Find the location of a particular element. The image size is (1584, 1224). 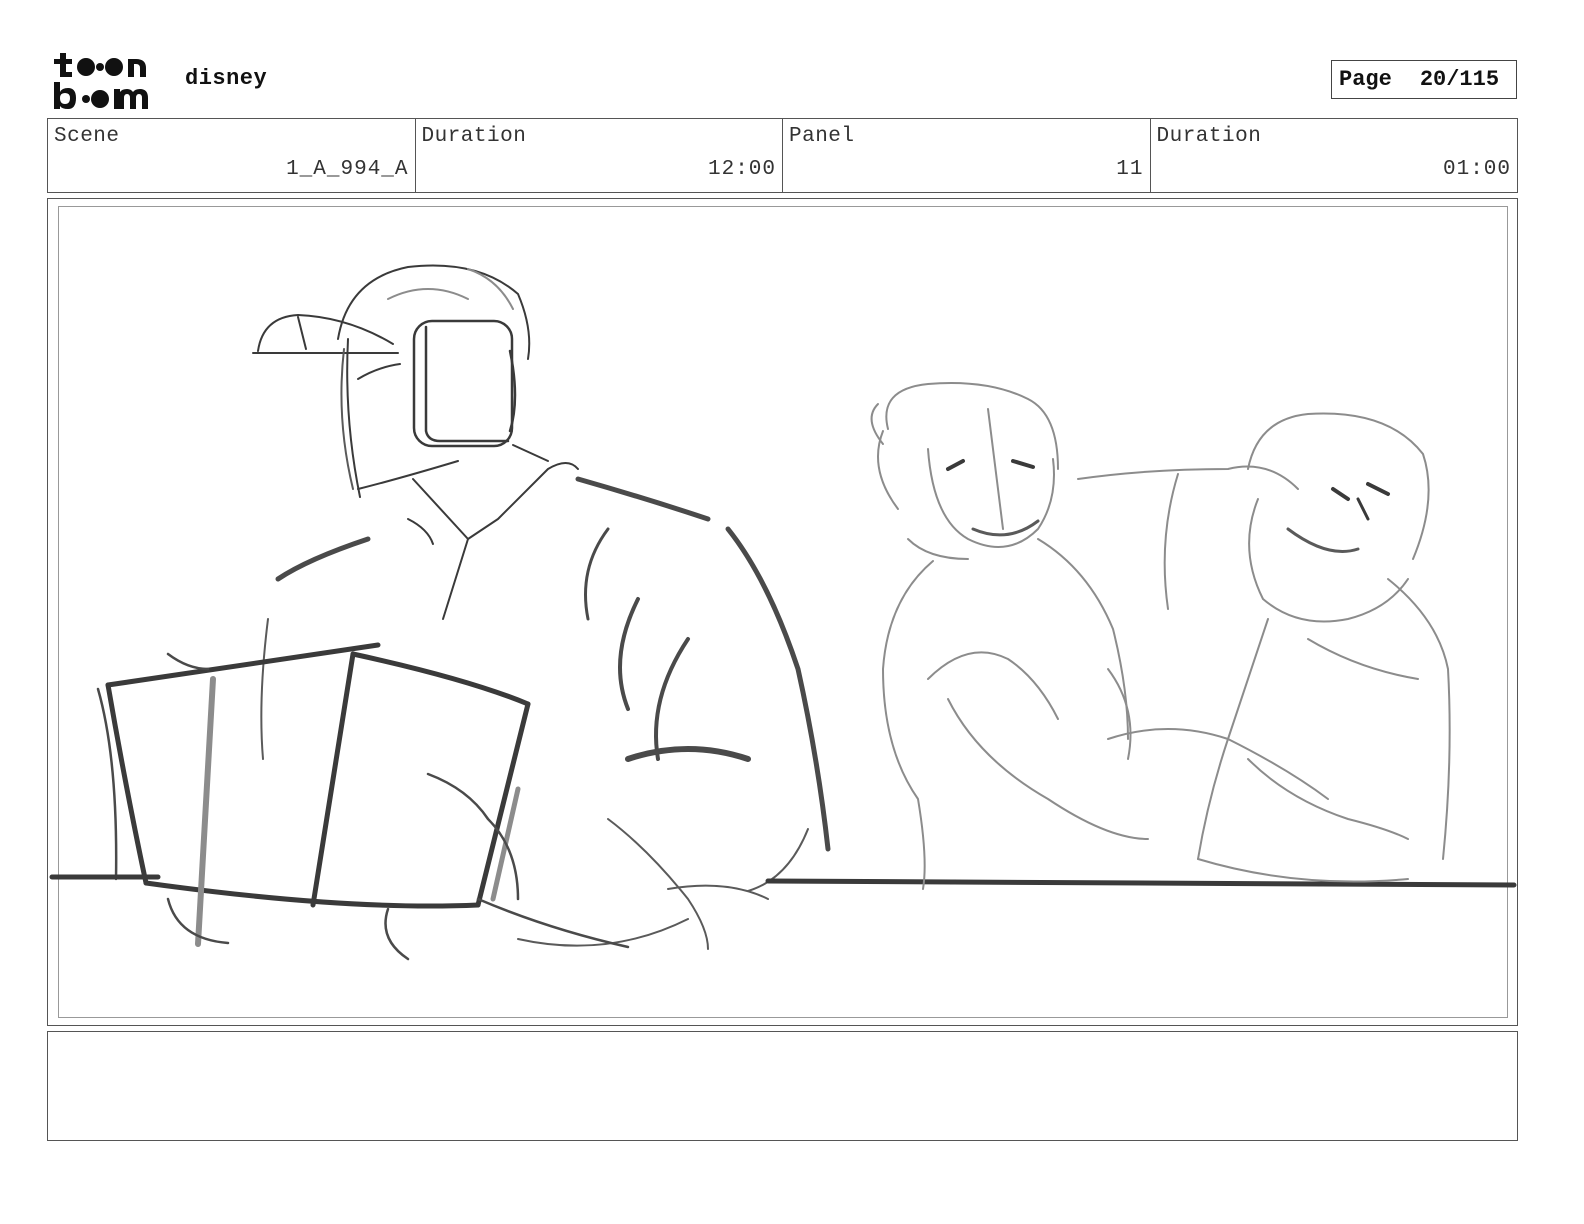

panel-value: 11 is located at coordinates (1130, 169).